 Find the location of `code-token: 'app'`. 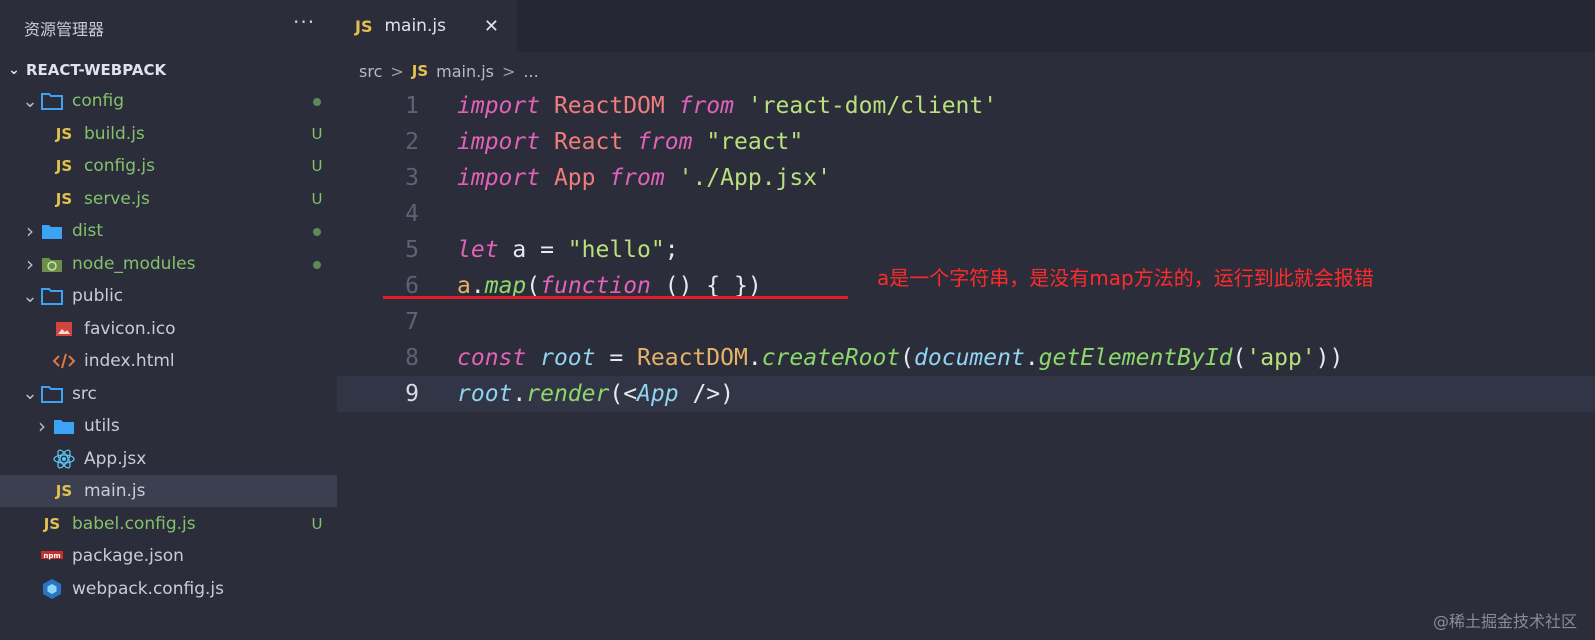

code-token: 'app' is located at coordinates (1281, 358).